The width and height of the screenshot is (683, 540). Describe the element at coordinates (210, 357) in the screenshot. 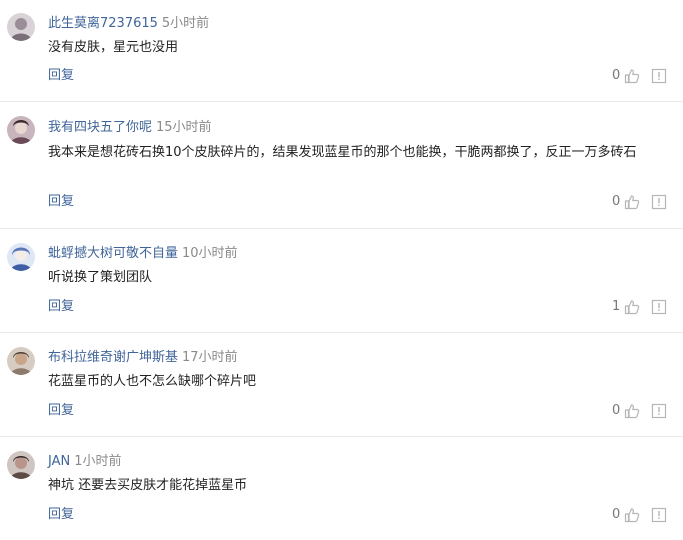

I see `timestamp: 17小时前` at that location.